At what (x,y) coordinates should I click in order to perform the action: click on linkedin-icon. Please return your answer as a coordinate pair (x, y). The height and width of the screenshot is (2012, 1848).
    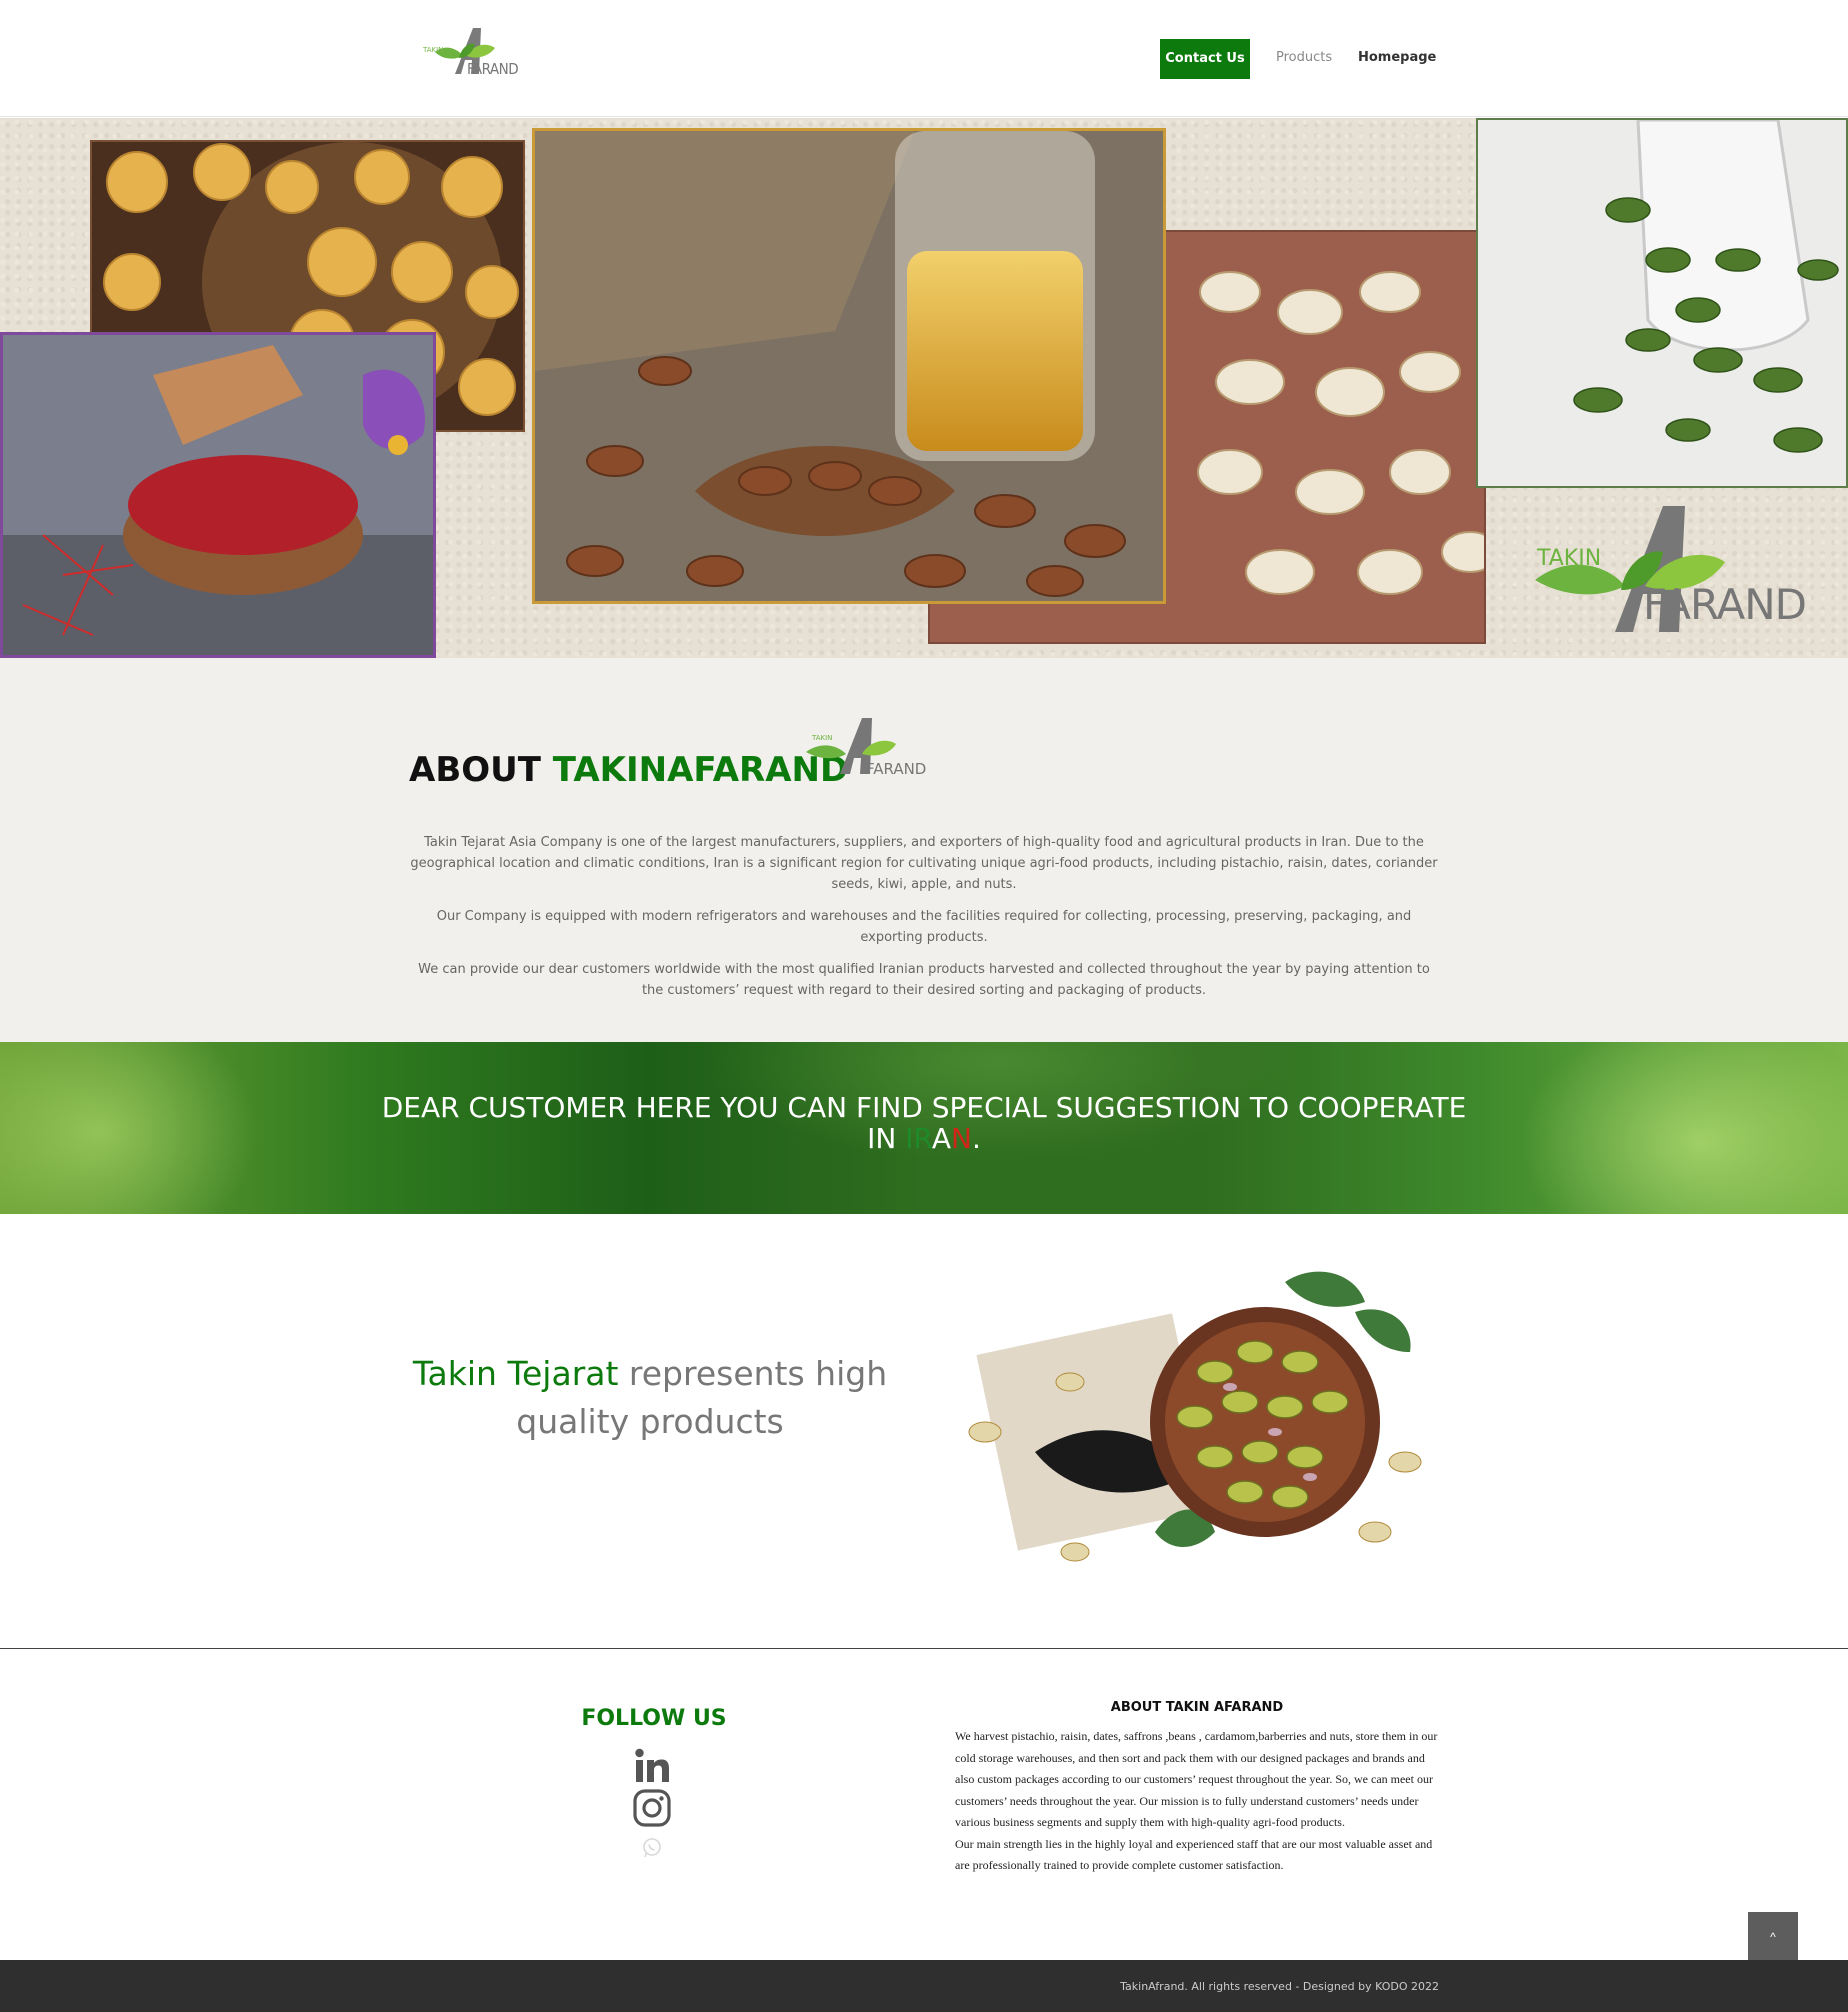
    Looking at the image, I should click on (652, 1766).